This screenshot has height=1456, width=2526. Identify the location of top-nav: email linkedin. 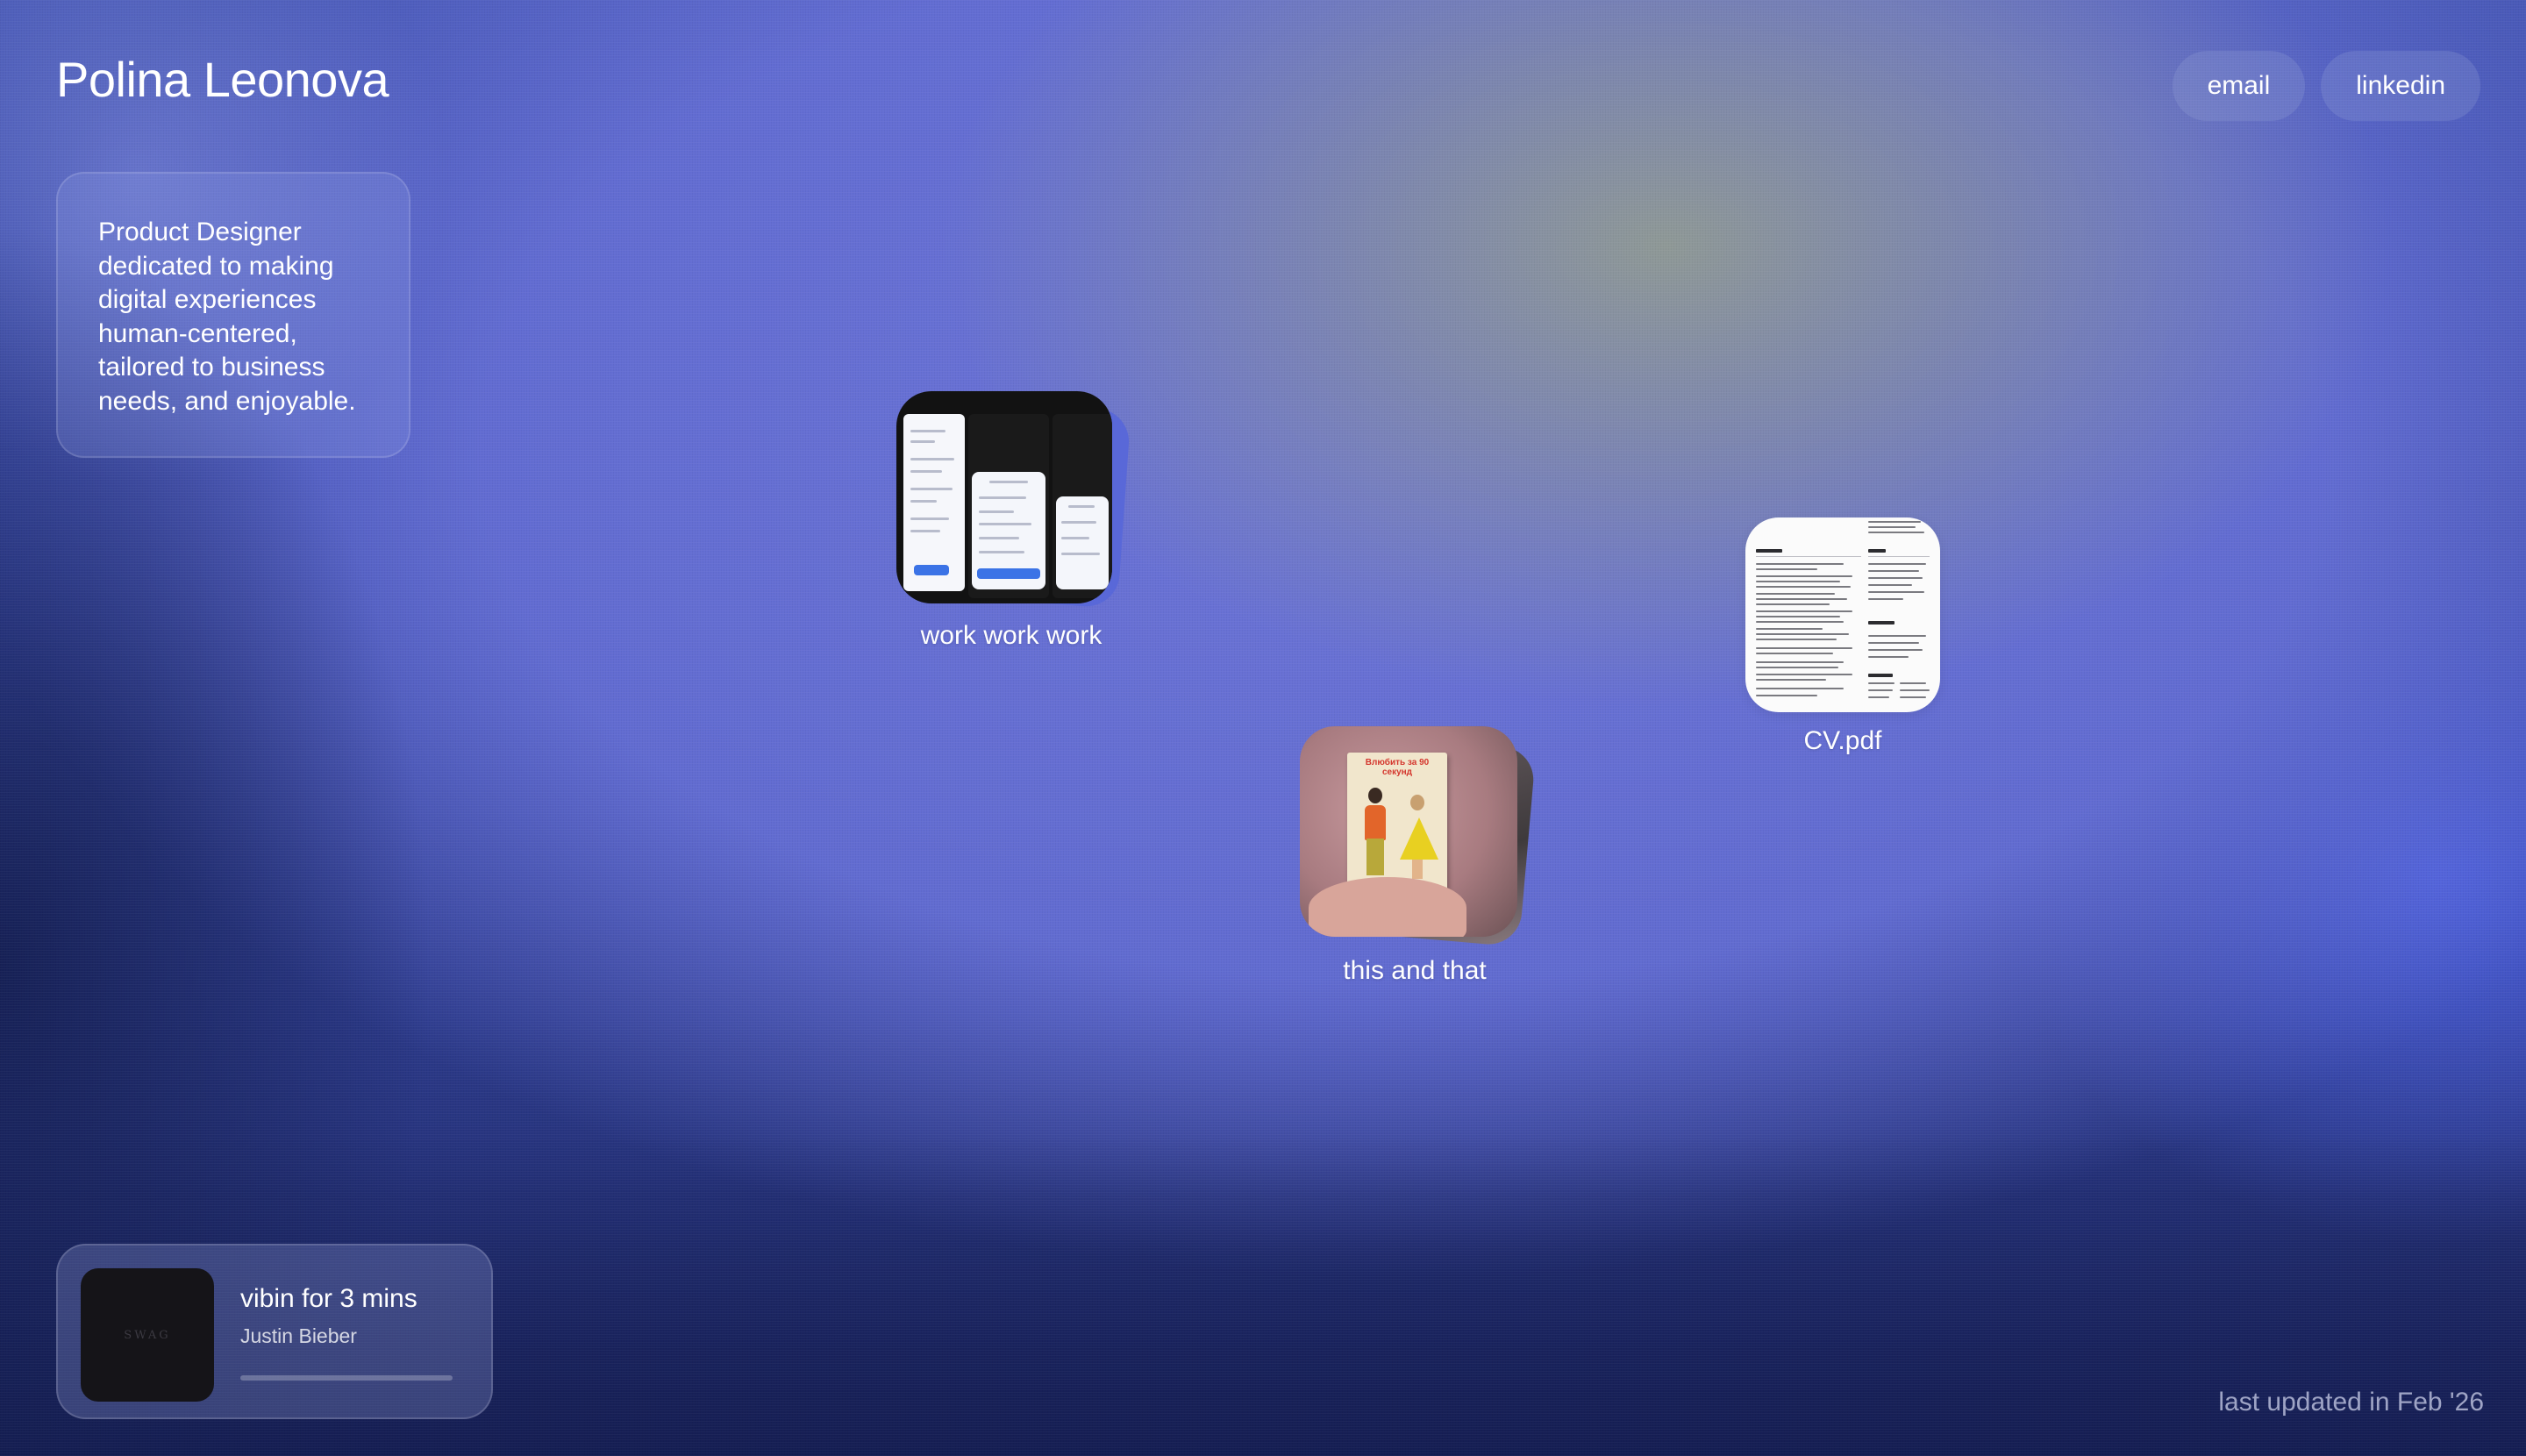
(2326, 86).